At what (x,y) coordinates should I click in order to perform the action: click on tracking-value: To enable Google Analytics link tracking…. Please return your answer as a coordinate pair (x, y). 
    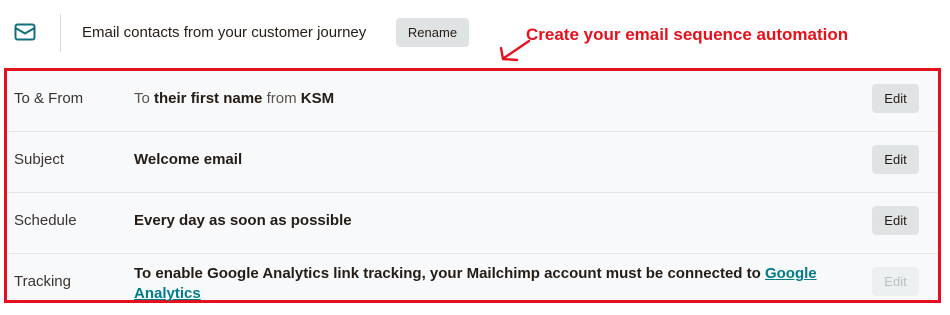
    Looking at the image, I should click on (484, 284).